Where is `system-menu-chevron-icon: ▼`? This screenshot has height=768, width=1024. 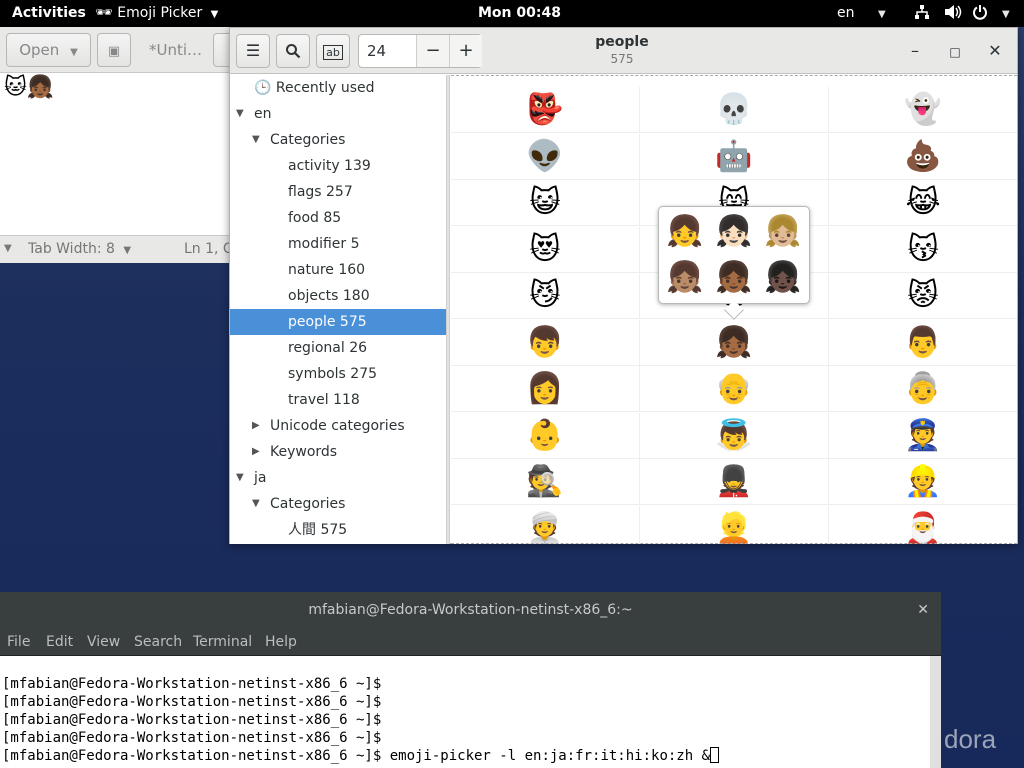
system-menu-chevron-icon: ▼ is located at coordinates (1004, 13).